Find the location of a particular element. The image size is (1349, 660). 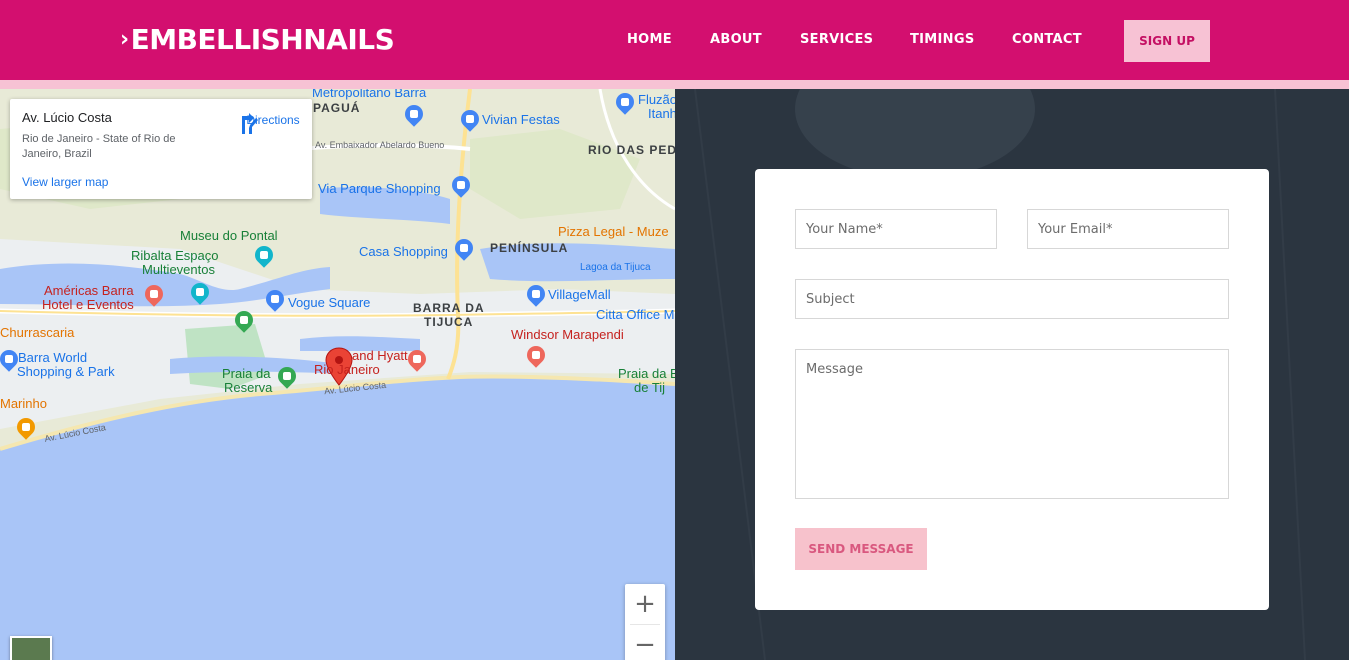

map-label: PENÍNSULA is located at coordinates (529, 248).